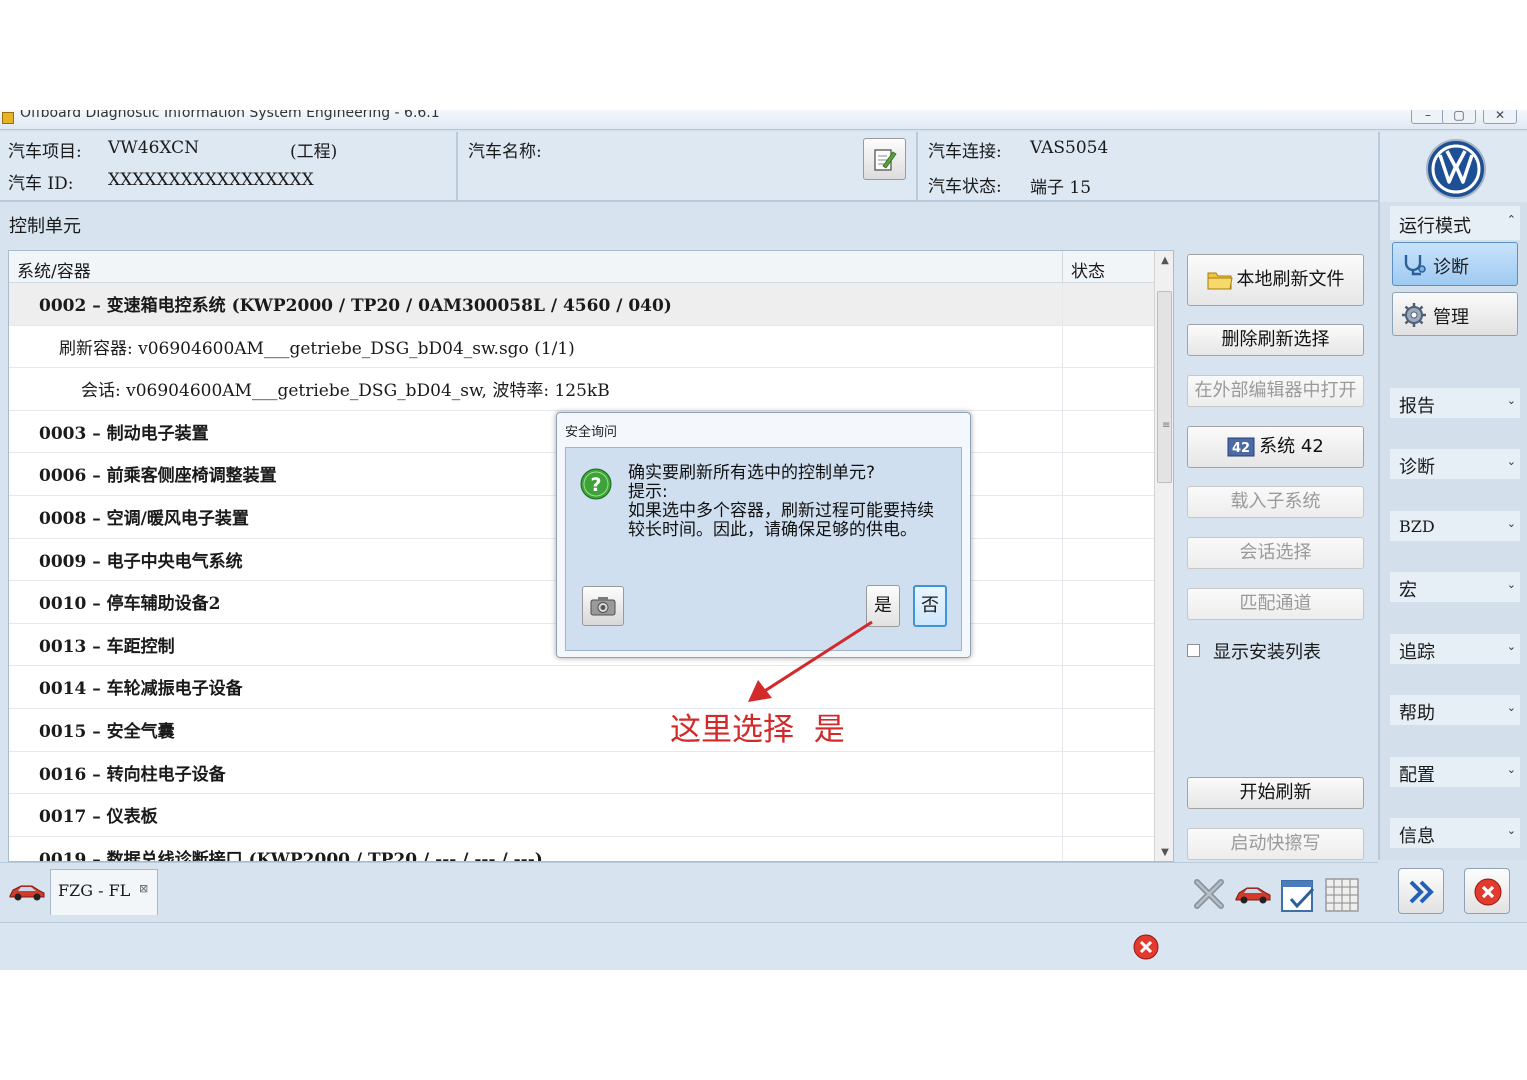 This screenshot has width=1527, height=1080. What do you see at coordinates (143, 888) in the screenshot?
I see `tab-close-icon: ⊠` at bounding box center [143, 888].